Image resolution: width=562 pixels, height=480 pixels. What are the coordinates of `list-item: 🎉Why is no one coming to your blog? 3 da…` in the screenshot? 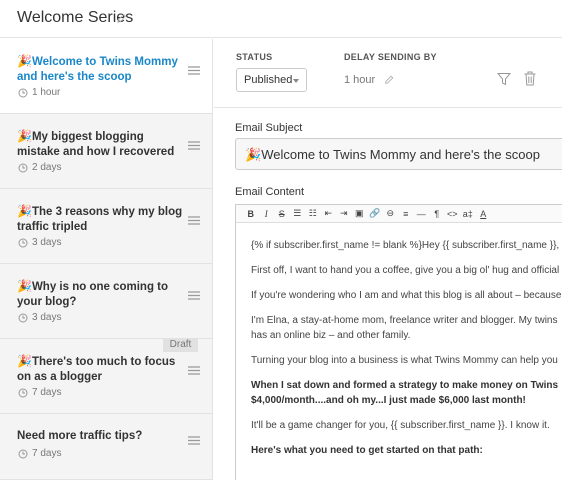 It's located at (106, 301).